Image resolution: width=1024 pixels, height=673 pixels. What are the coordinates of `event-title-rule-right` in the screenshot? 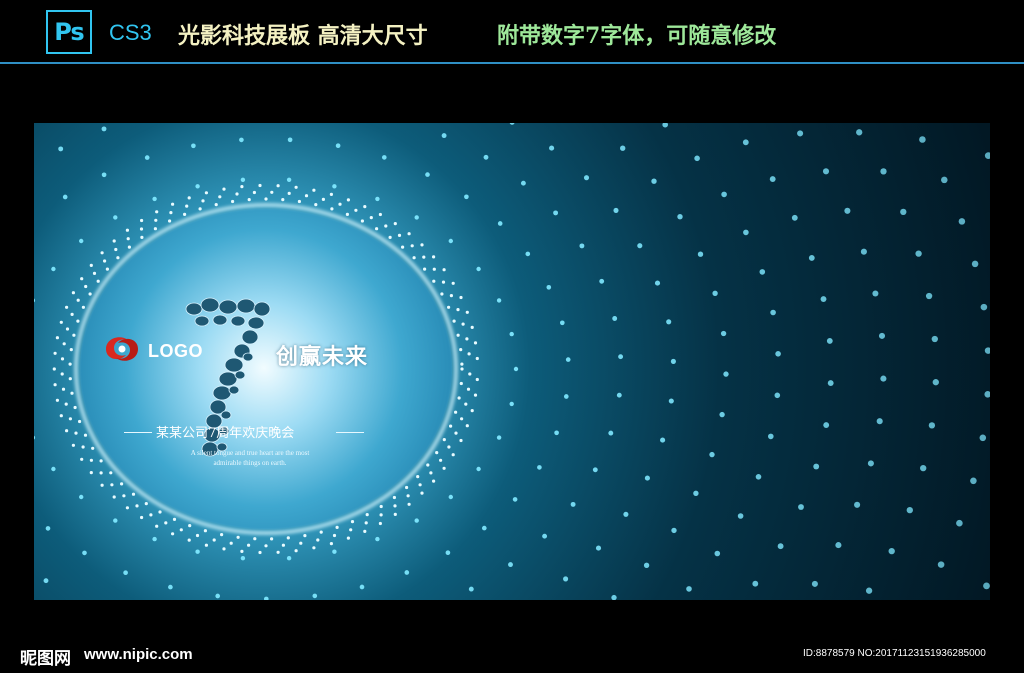 It's located at (350, 432).